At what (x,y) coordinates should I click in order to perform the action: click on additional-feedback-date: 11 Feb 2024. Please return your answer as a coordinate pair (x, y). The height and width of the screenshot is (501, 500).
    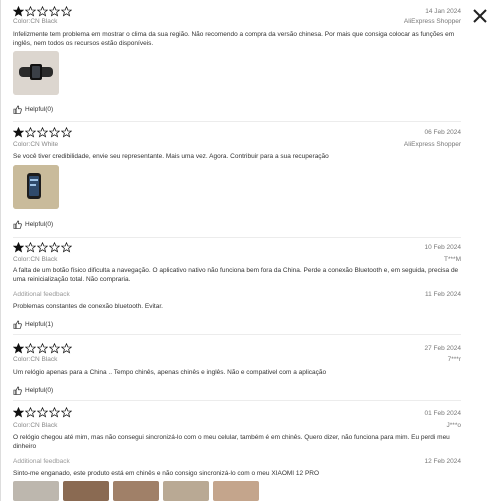
    Looking at the image, I should click on (442, 294).